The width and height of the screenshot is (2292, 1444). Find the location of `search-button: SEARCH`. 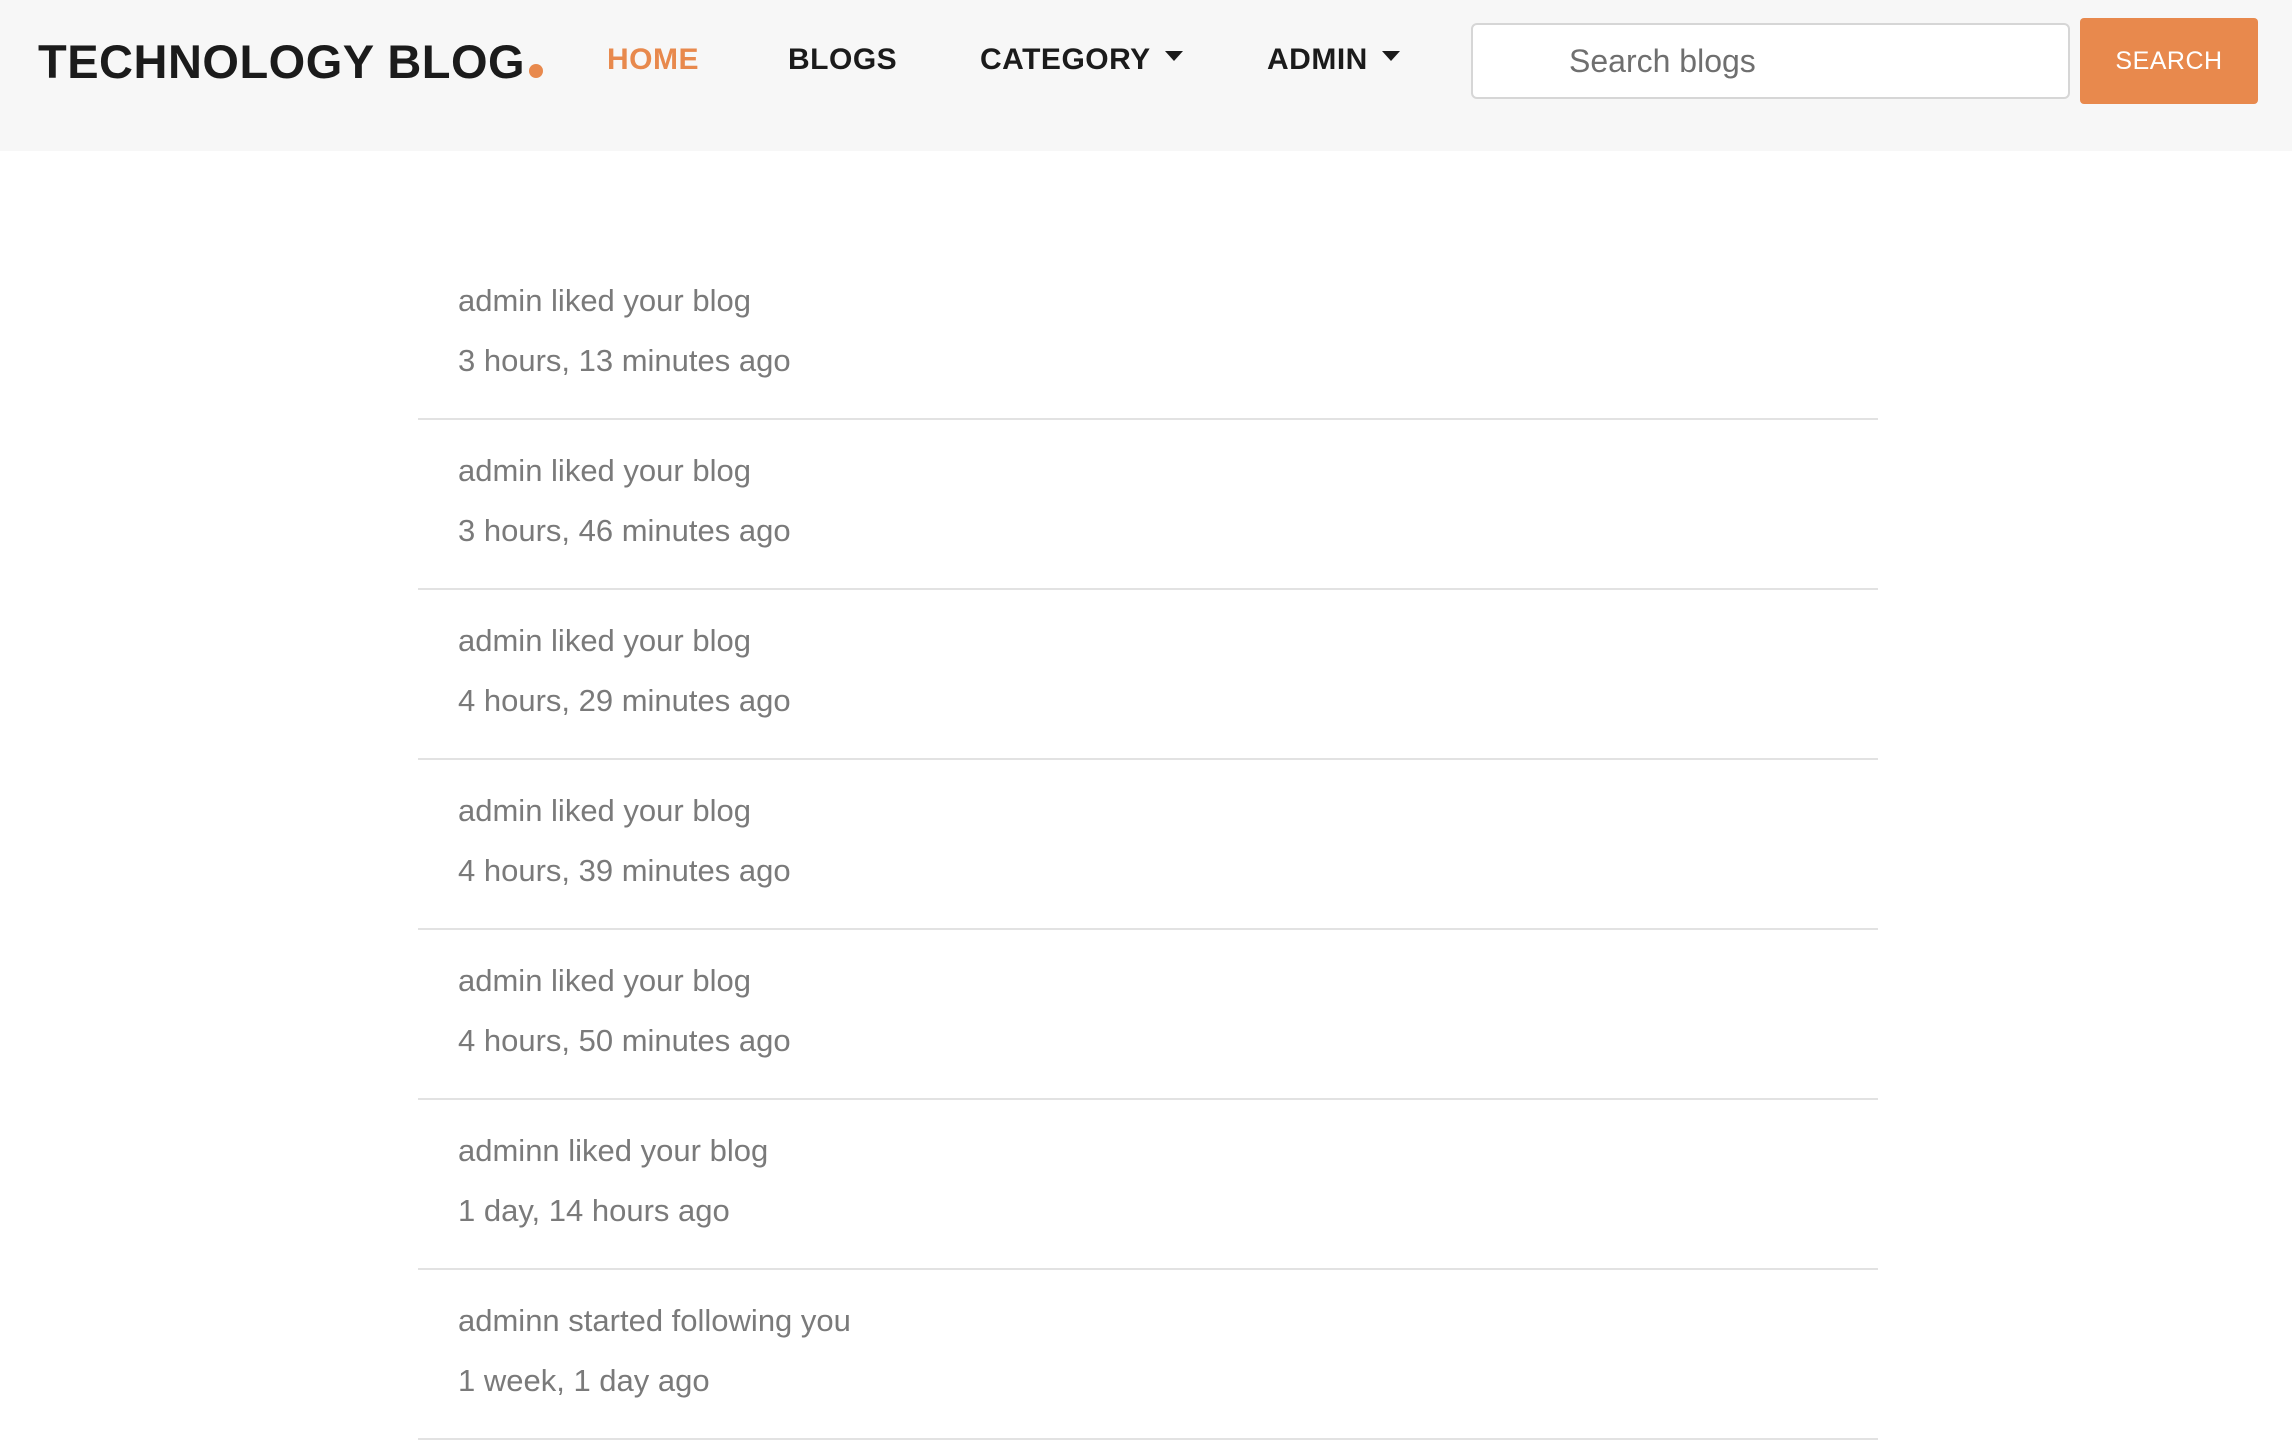

search-button: SEARCH is located at coordinates (2169, 61).